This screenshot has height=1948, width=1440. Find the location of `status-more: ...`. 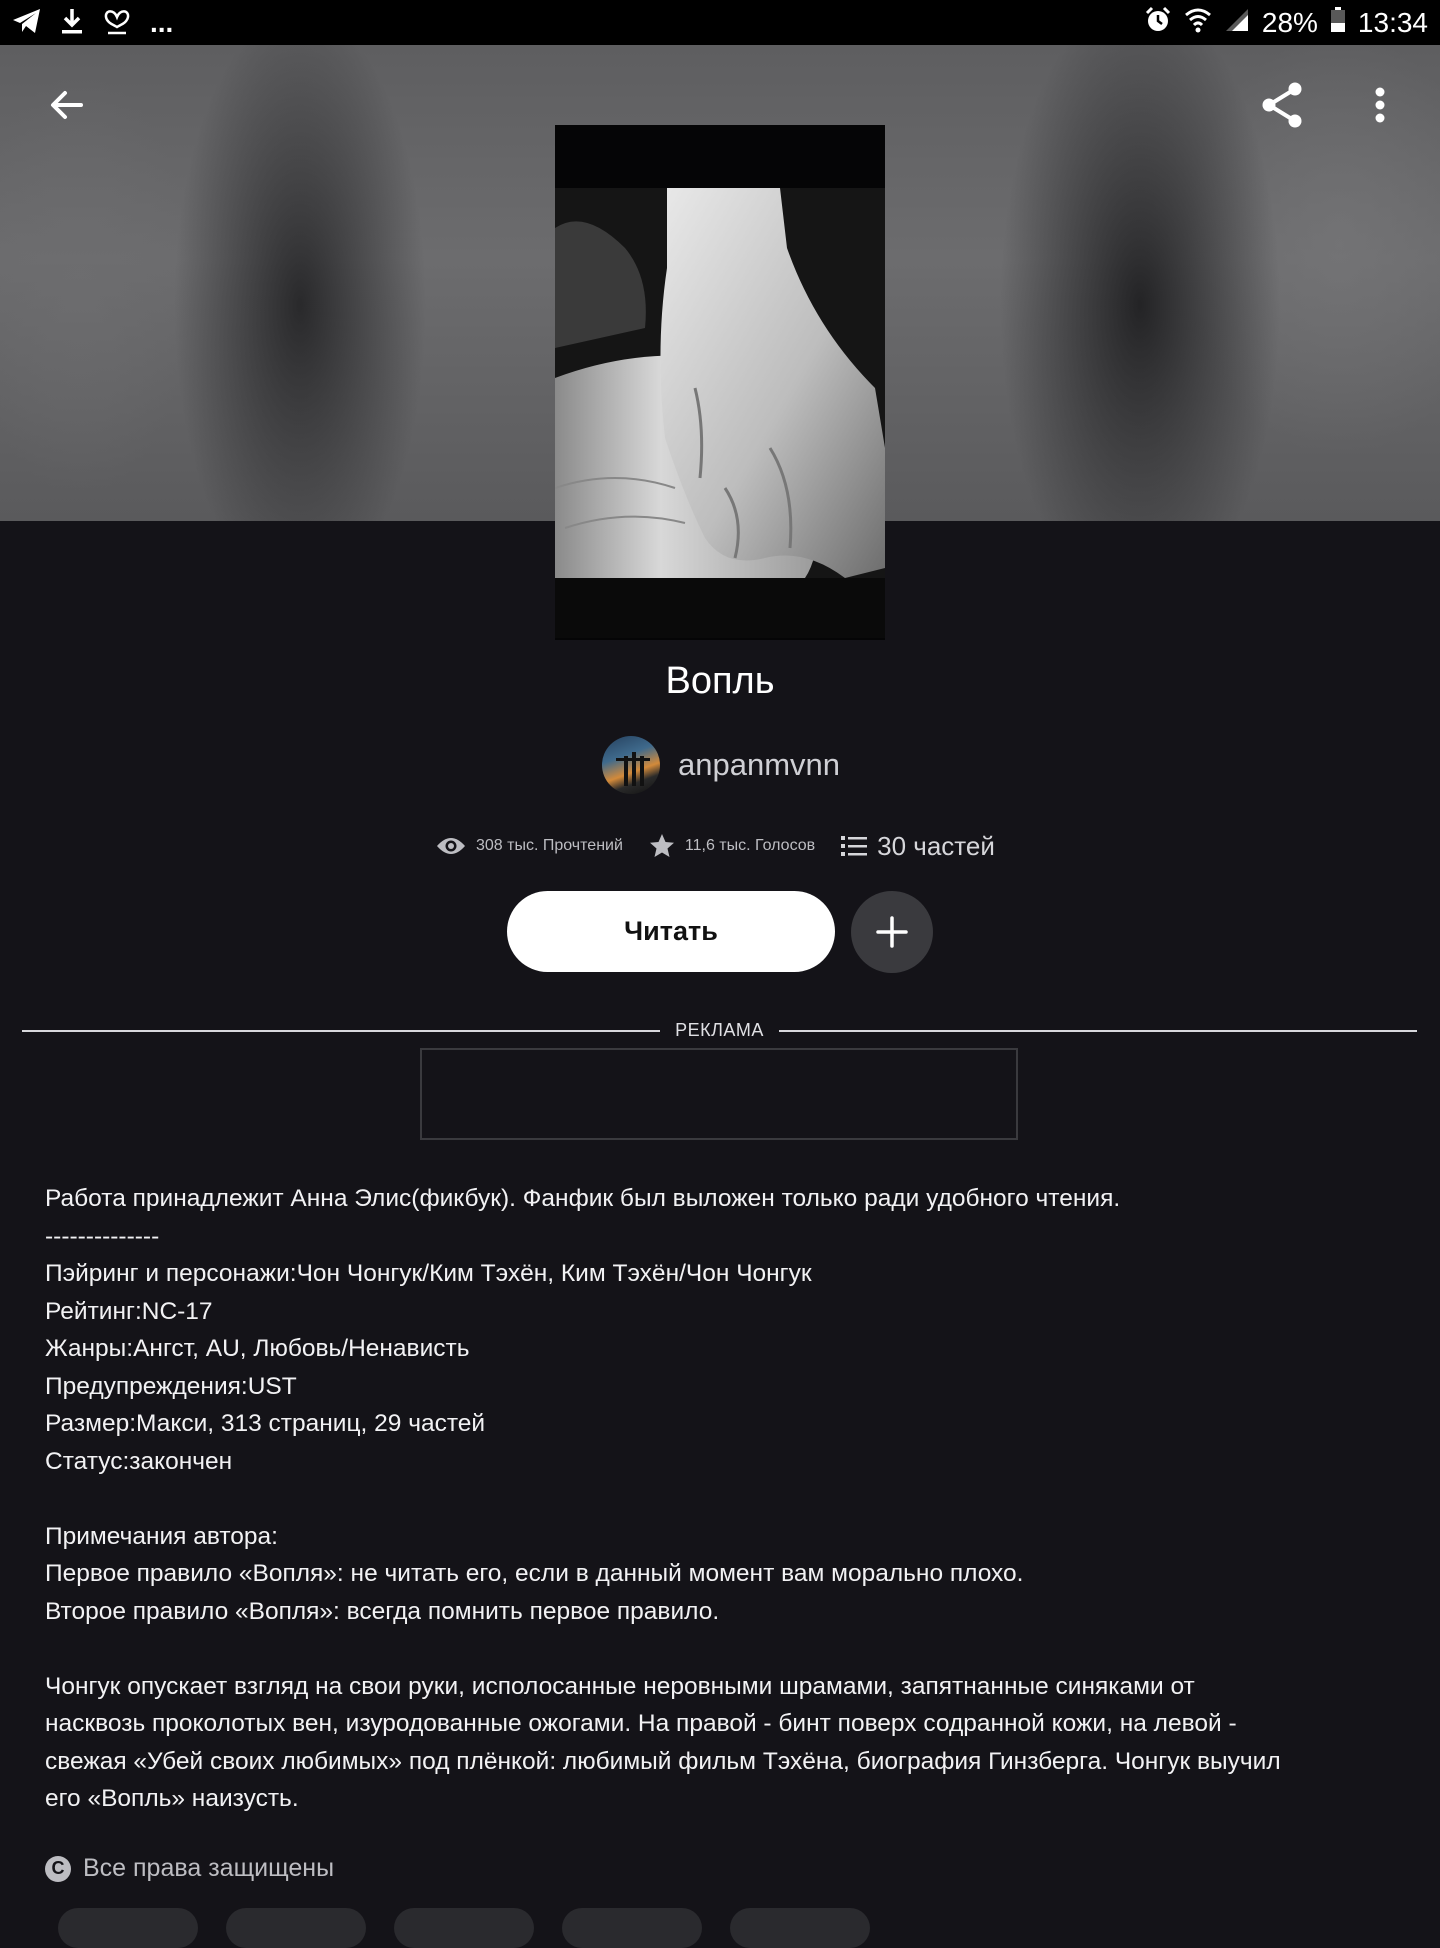

status-more: ... is located at coordinates (162, 22).